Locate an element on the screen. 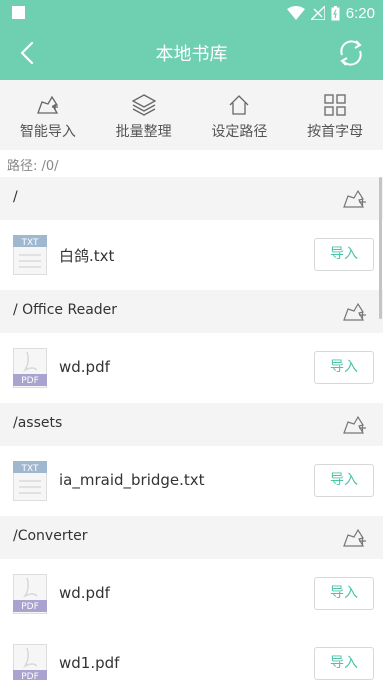 This screenshot has width=383, height=680. grid-icon is located at coordinates (335, 105).